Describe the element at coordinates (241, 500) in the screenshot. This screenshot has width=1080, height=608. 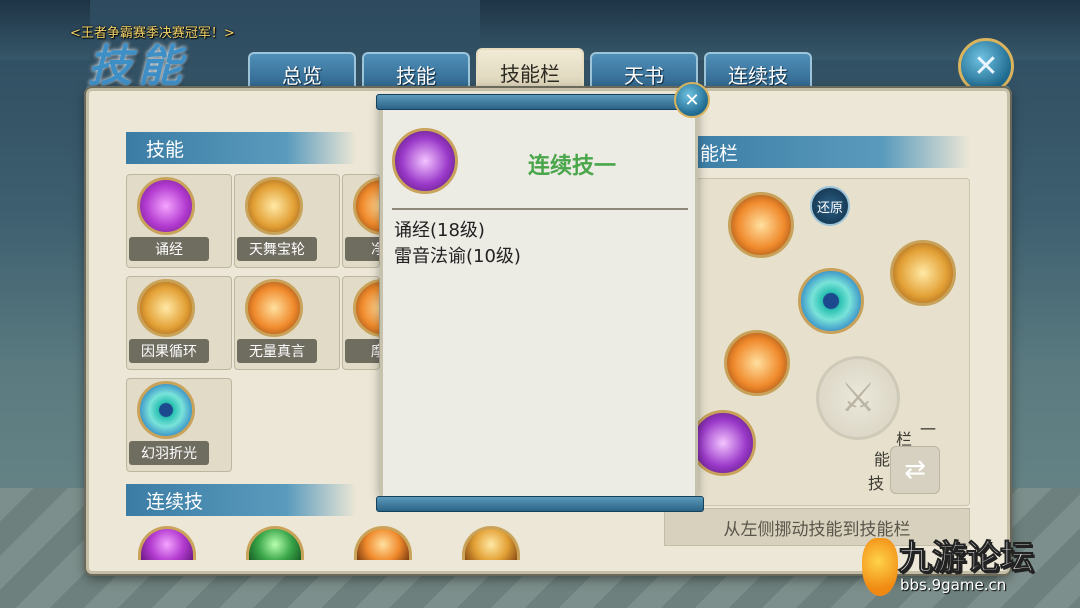
I see `section-header-combos: 连续技` at that location.